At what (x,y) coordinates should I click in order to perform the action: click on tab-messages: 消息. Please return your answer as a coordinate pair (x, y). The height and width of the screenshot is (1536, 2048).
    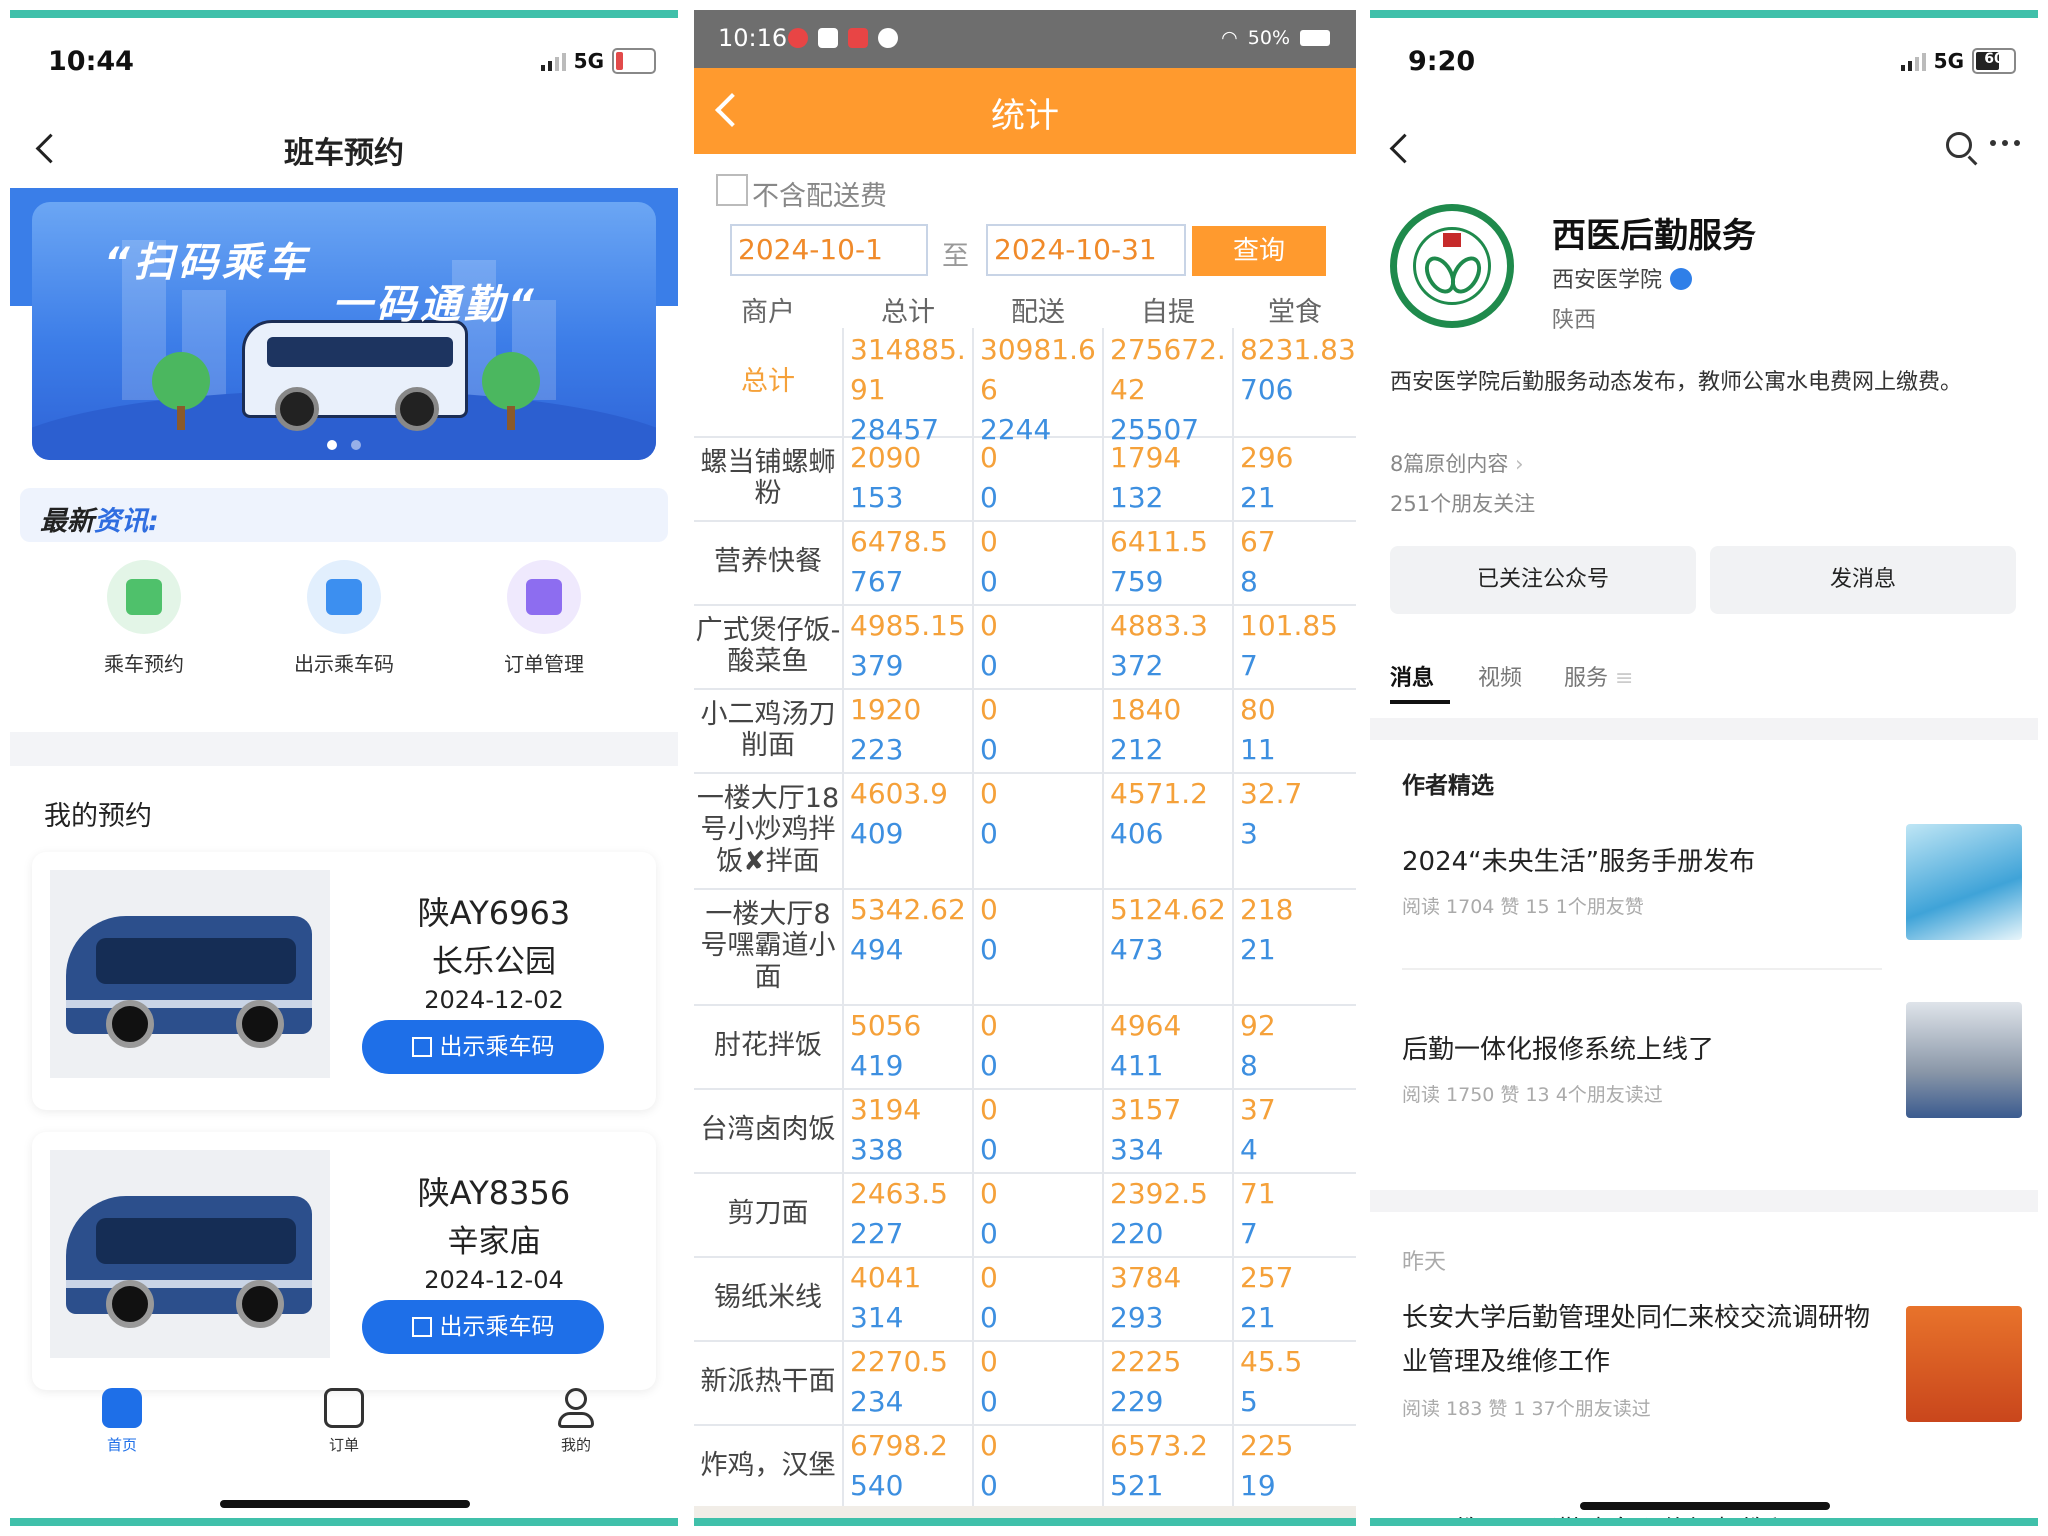
    Looking at the image, I should click on (1412, 676).